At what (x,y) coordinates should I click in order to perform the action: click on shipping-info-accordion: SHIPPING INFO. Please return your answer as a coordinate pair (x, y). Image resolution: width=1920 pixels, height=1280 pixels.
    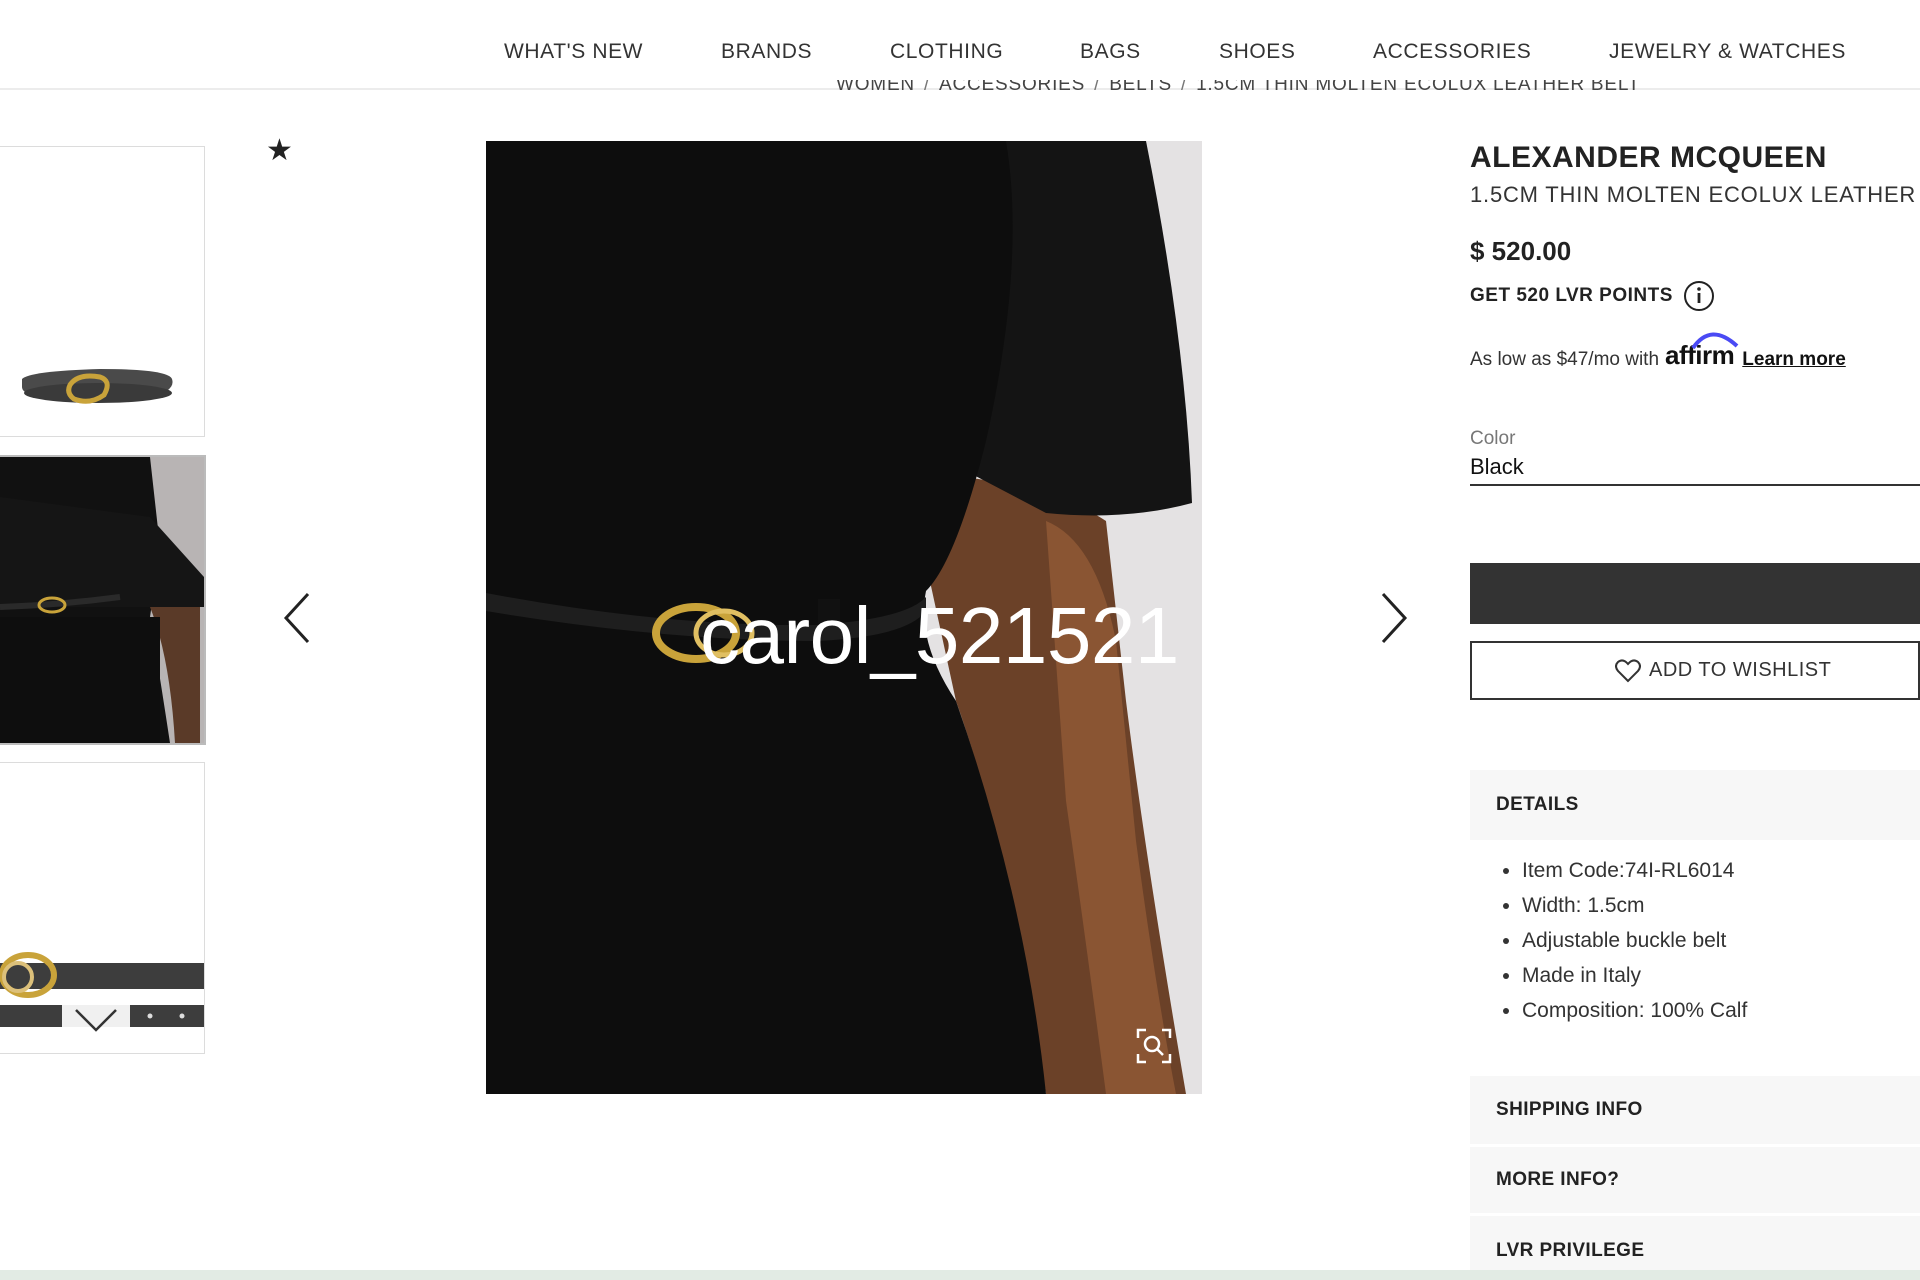
    Looking at the image, I should click on (1695, 1110).